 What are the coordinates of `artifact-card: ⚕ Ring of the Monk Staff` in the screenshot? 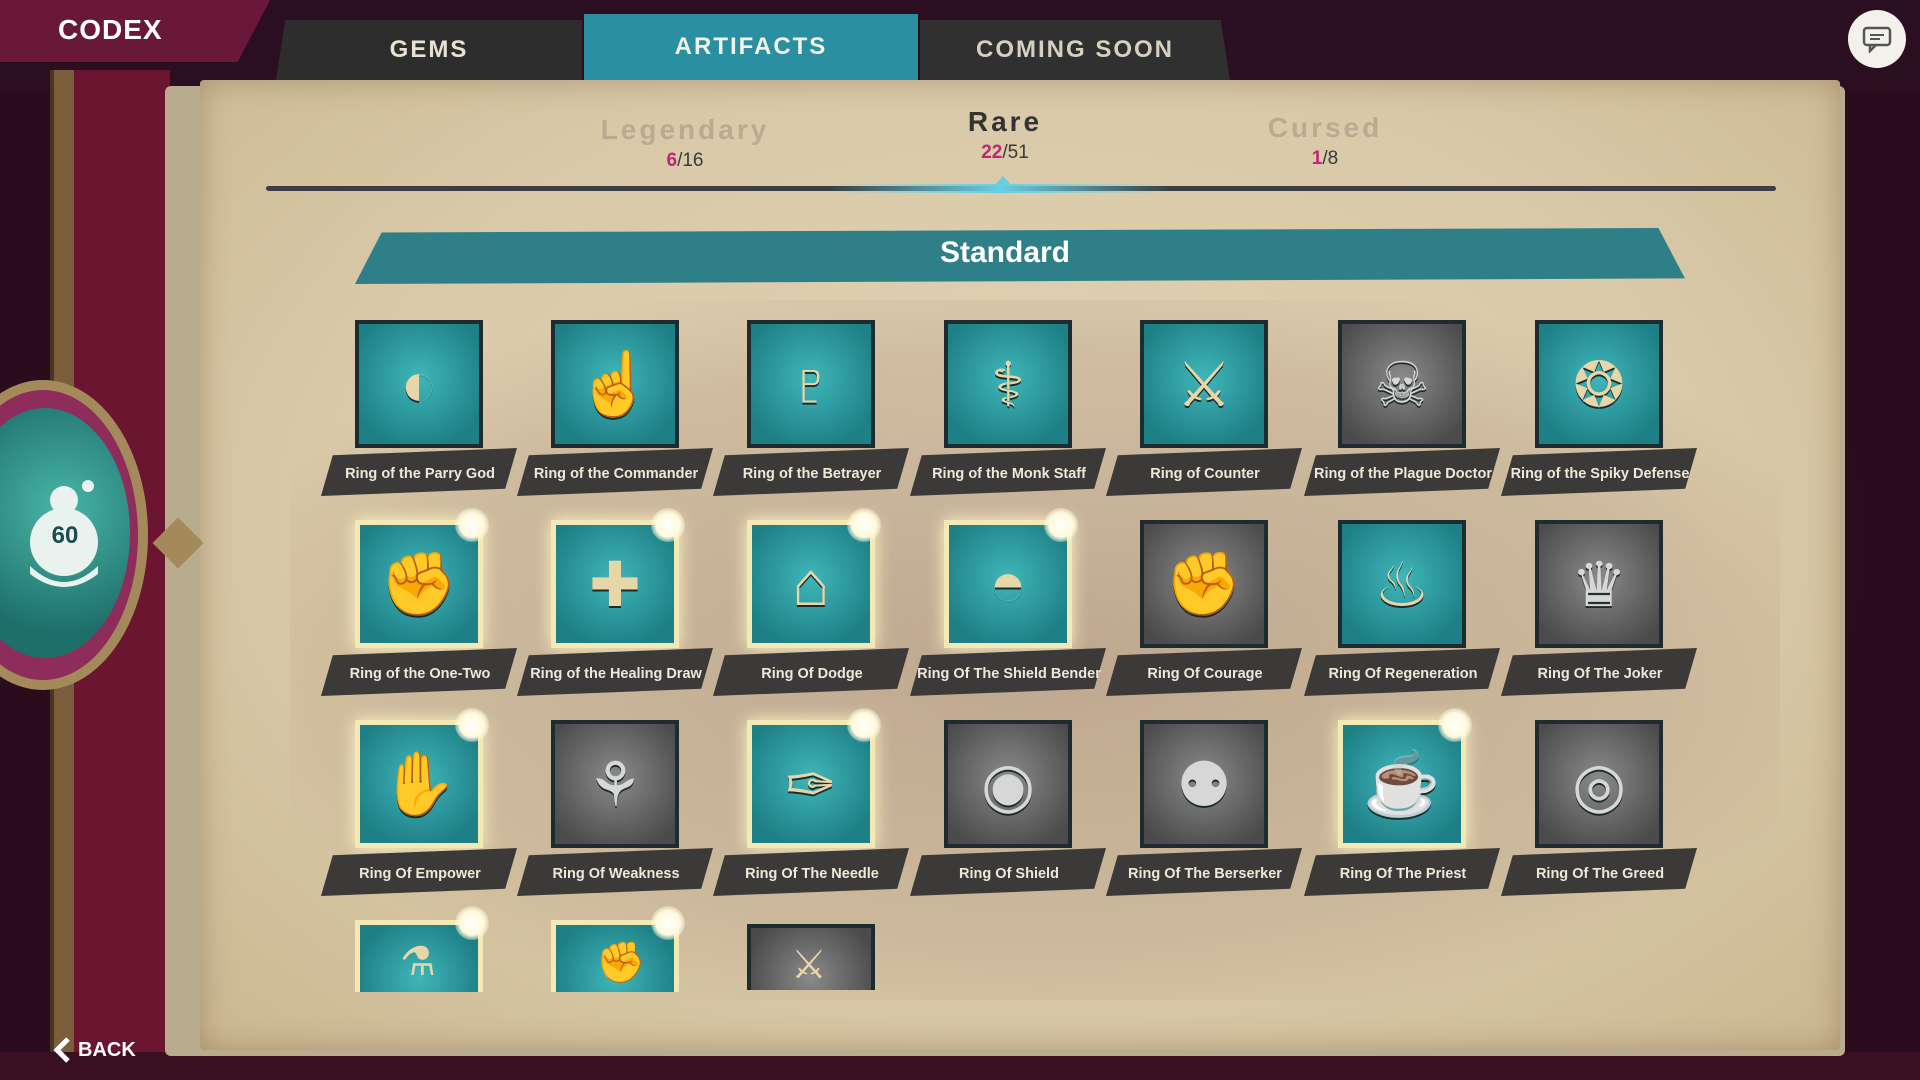 It's located at (1005, 415).